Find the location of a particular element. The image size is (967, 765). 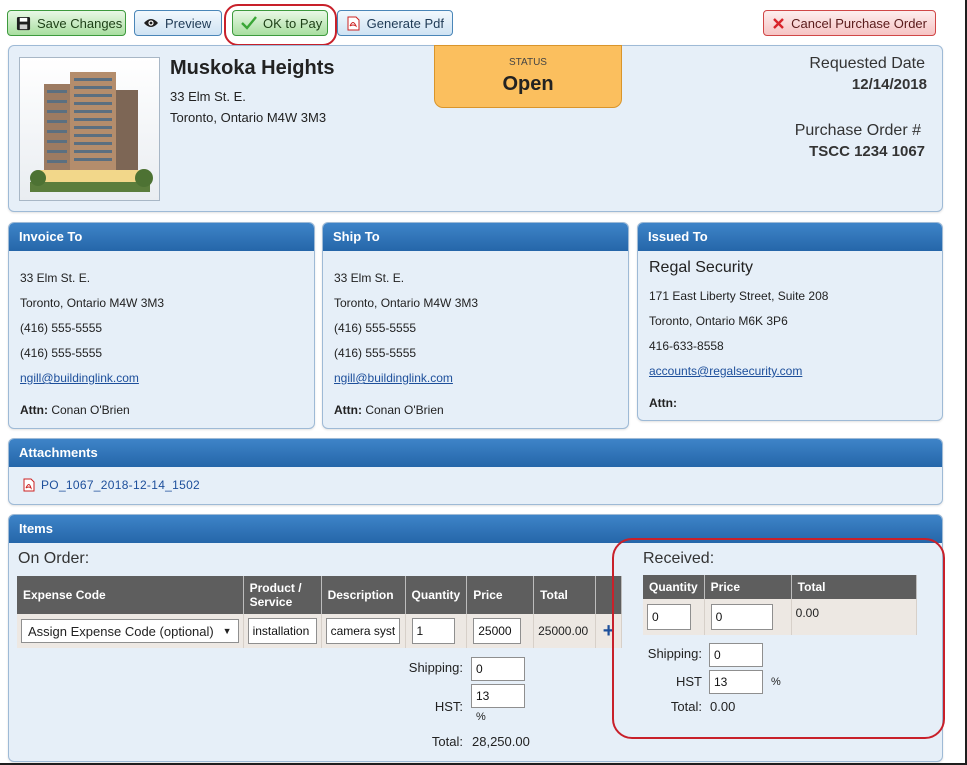

building-address-line1: 33 Elm St. E. is located at coordinates (208, 96).